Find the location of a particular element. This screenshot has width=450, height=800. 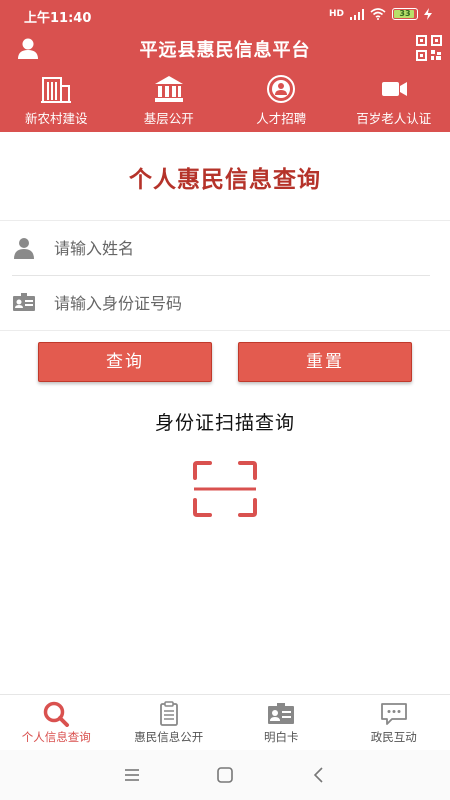

home-icon is located at coordinates (225, 775).